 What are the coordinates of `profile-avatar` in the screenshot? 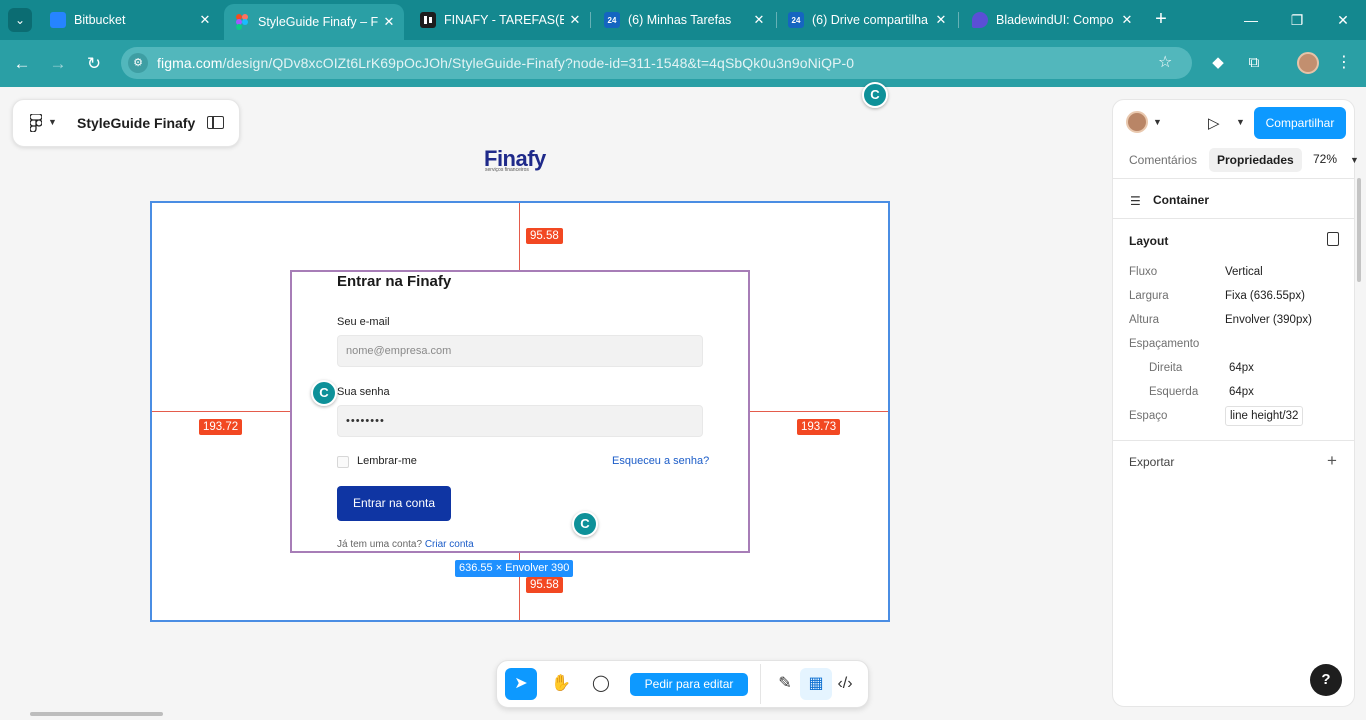 It's located at (1308, 63).